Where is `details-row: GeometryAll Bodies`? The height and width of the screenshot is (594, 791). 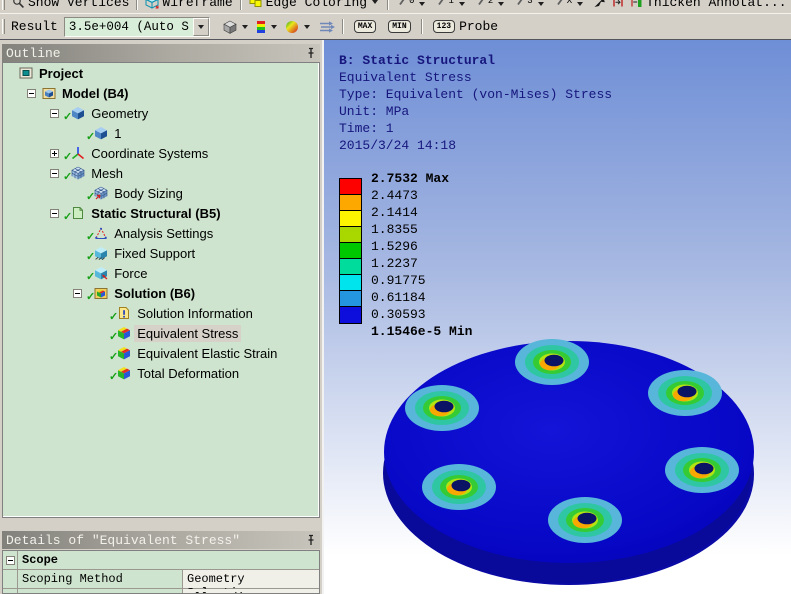
details-row: GeometryAll Bodies is located at coordinates (161, 591).